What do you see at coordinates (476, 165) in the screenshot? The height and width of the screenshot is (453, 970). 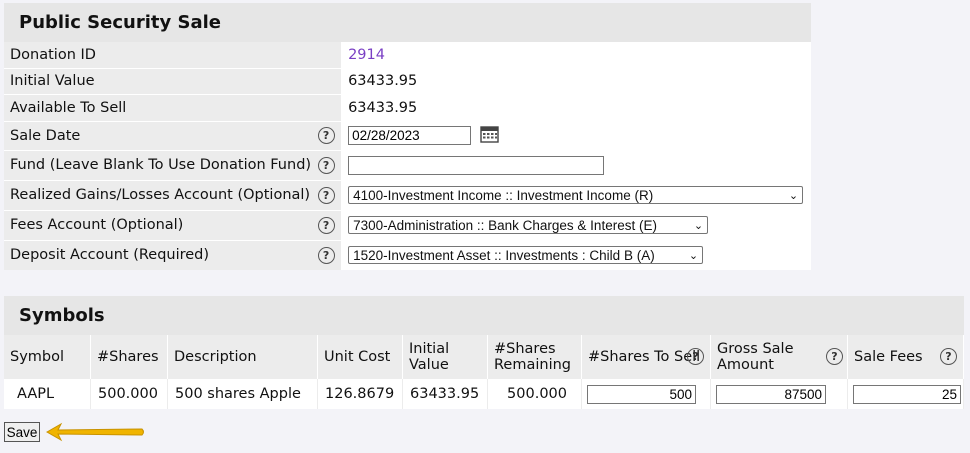 I see `fund-input` at bounding box center [476, 165].